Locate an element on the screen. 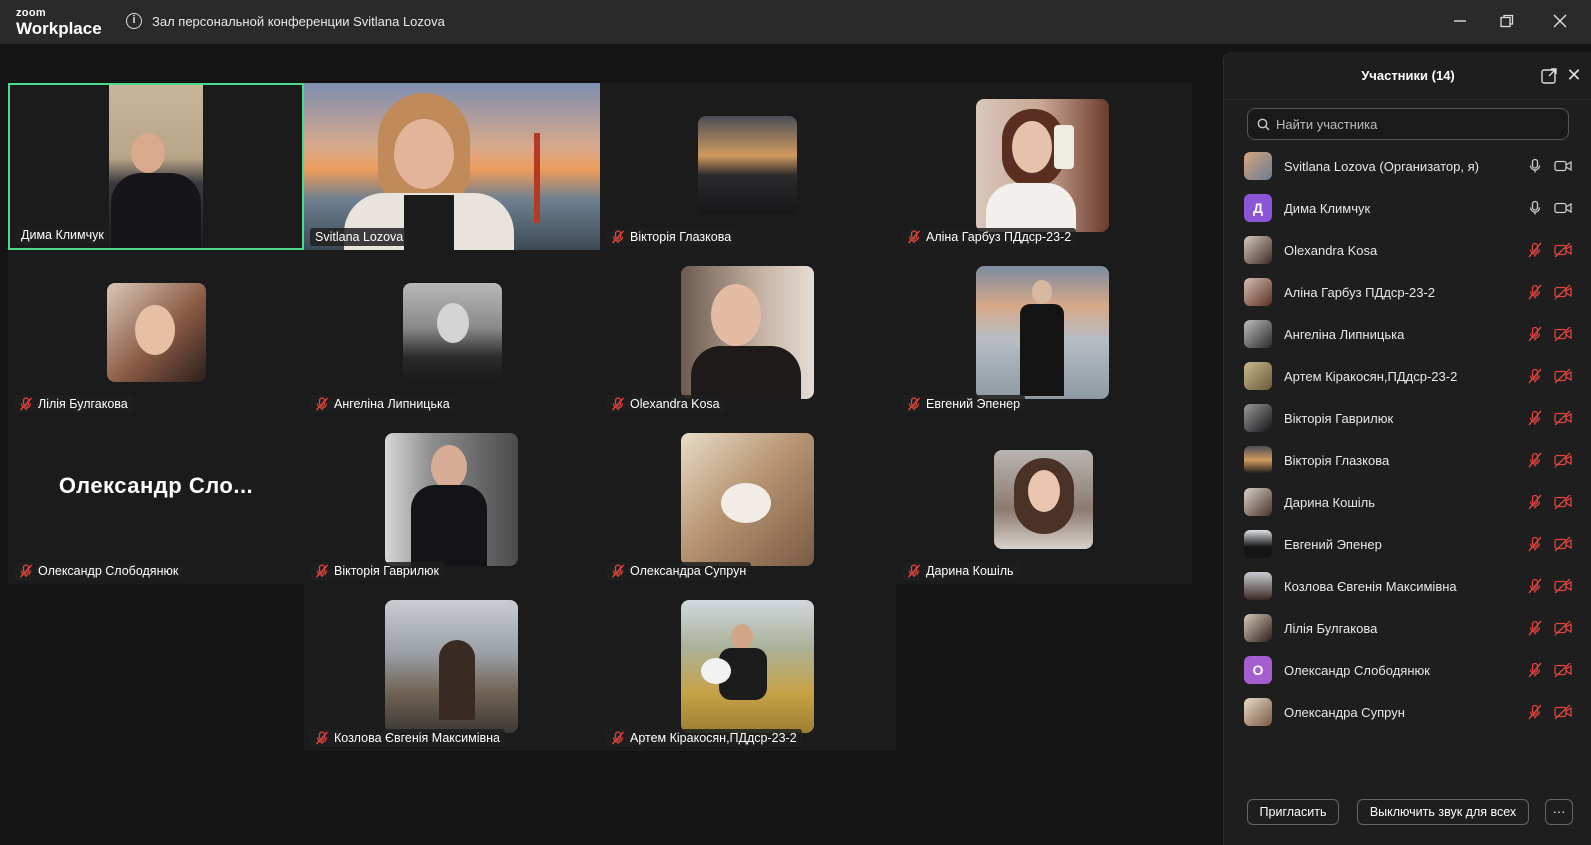  video-tile: Вікторія Гаврилюк is located at coordinates (452, 500).